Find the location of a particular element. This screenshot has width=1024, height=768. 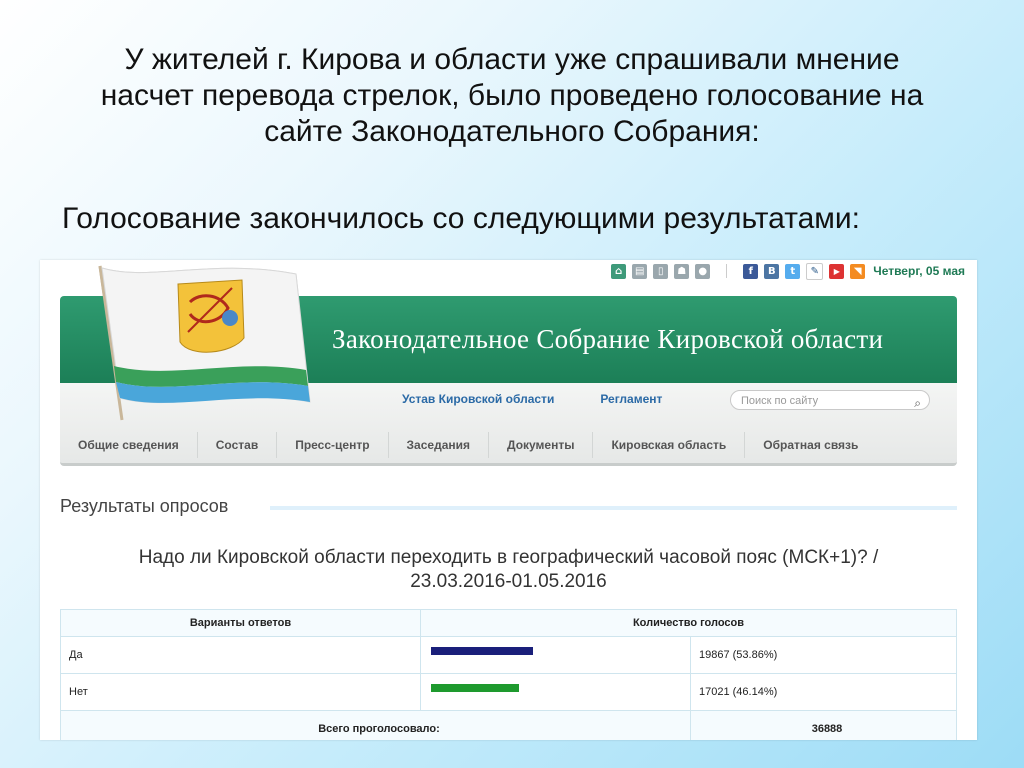

youtube-icon: ▶ is located at coordinates (837, 271).